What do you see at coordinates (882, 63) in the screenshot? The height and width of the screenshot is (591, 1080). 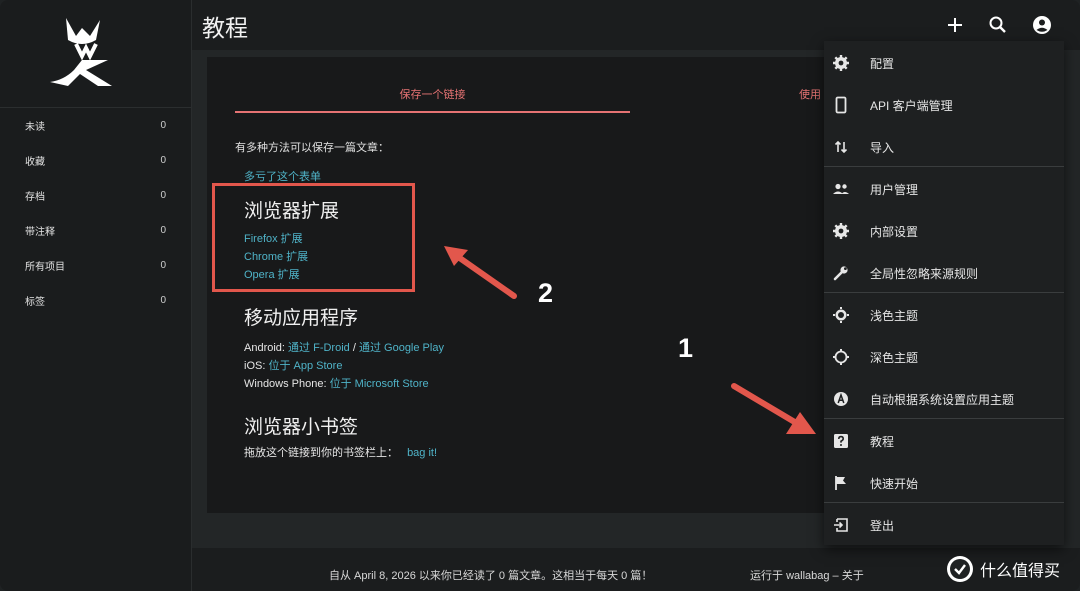 I see `menu-item-label: 配置` at bounding box center [882, 63].